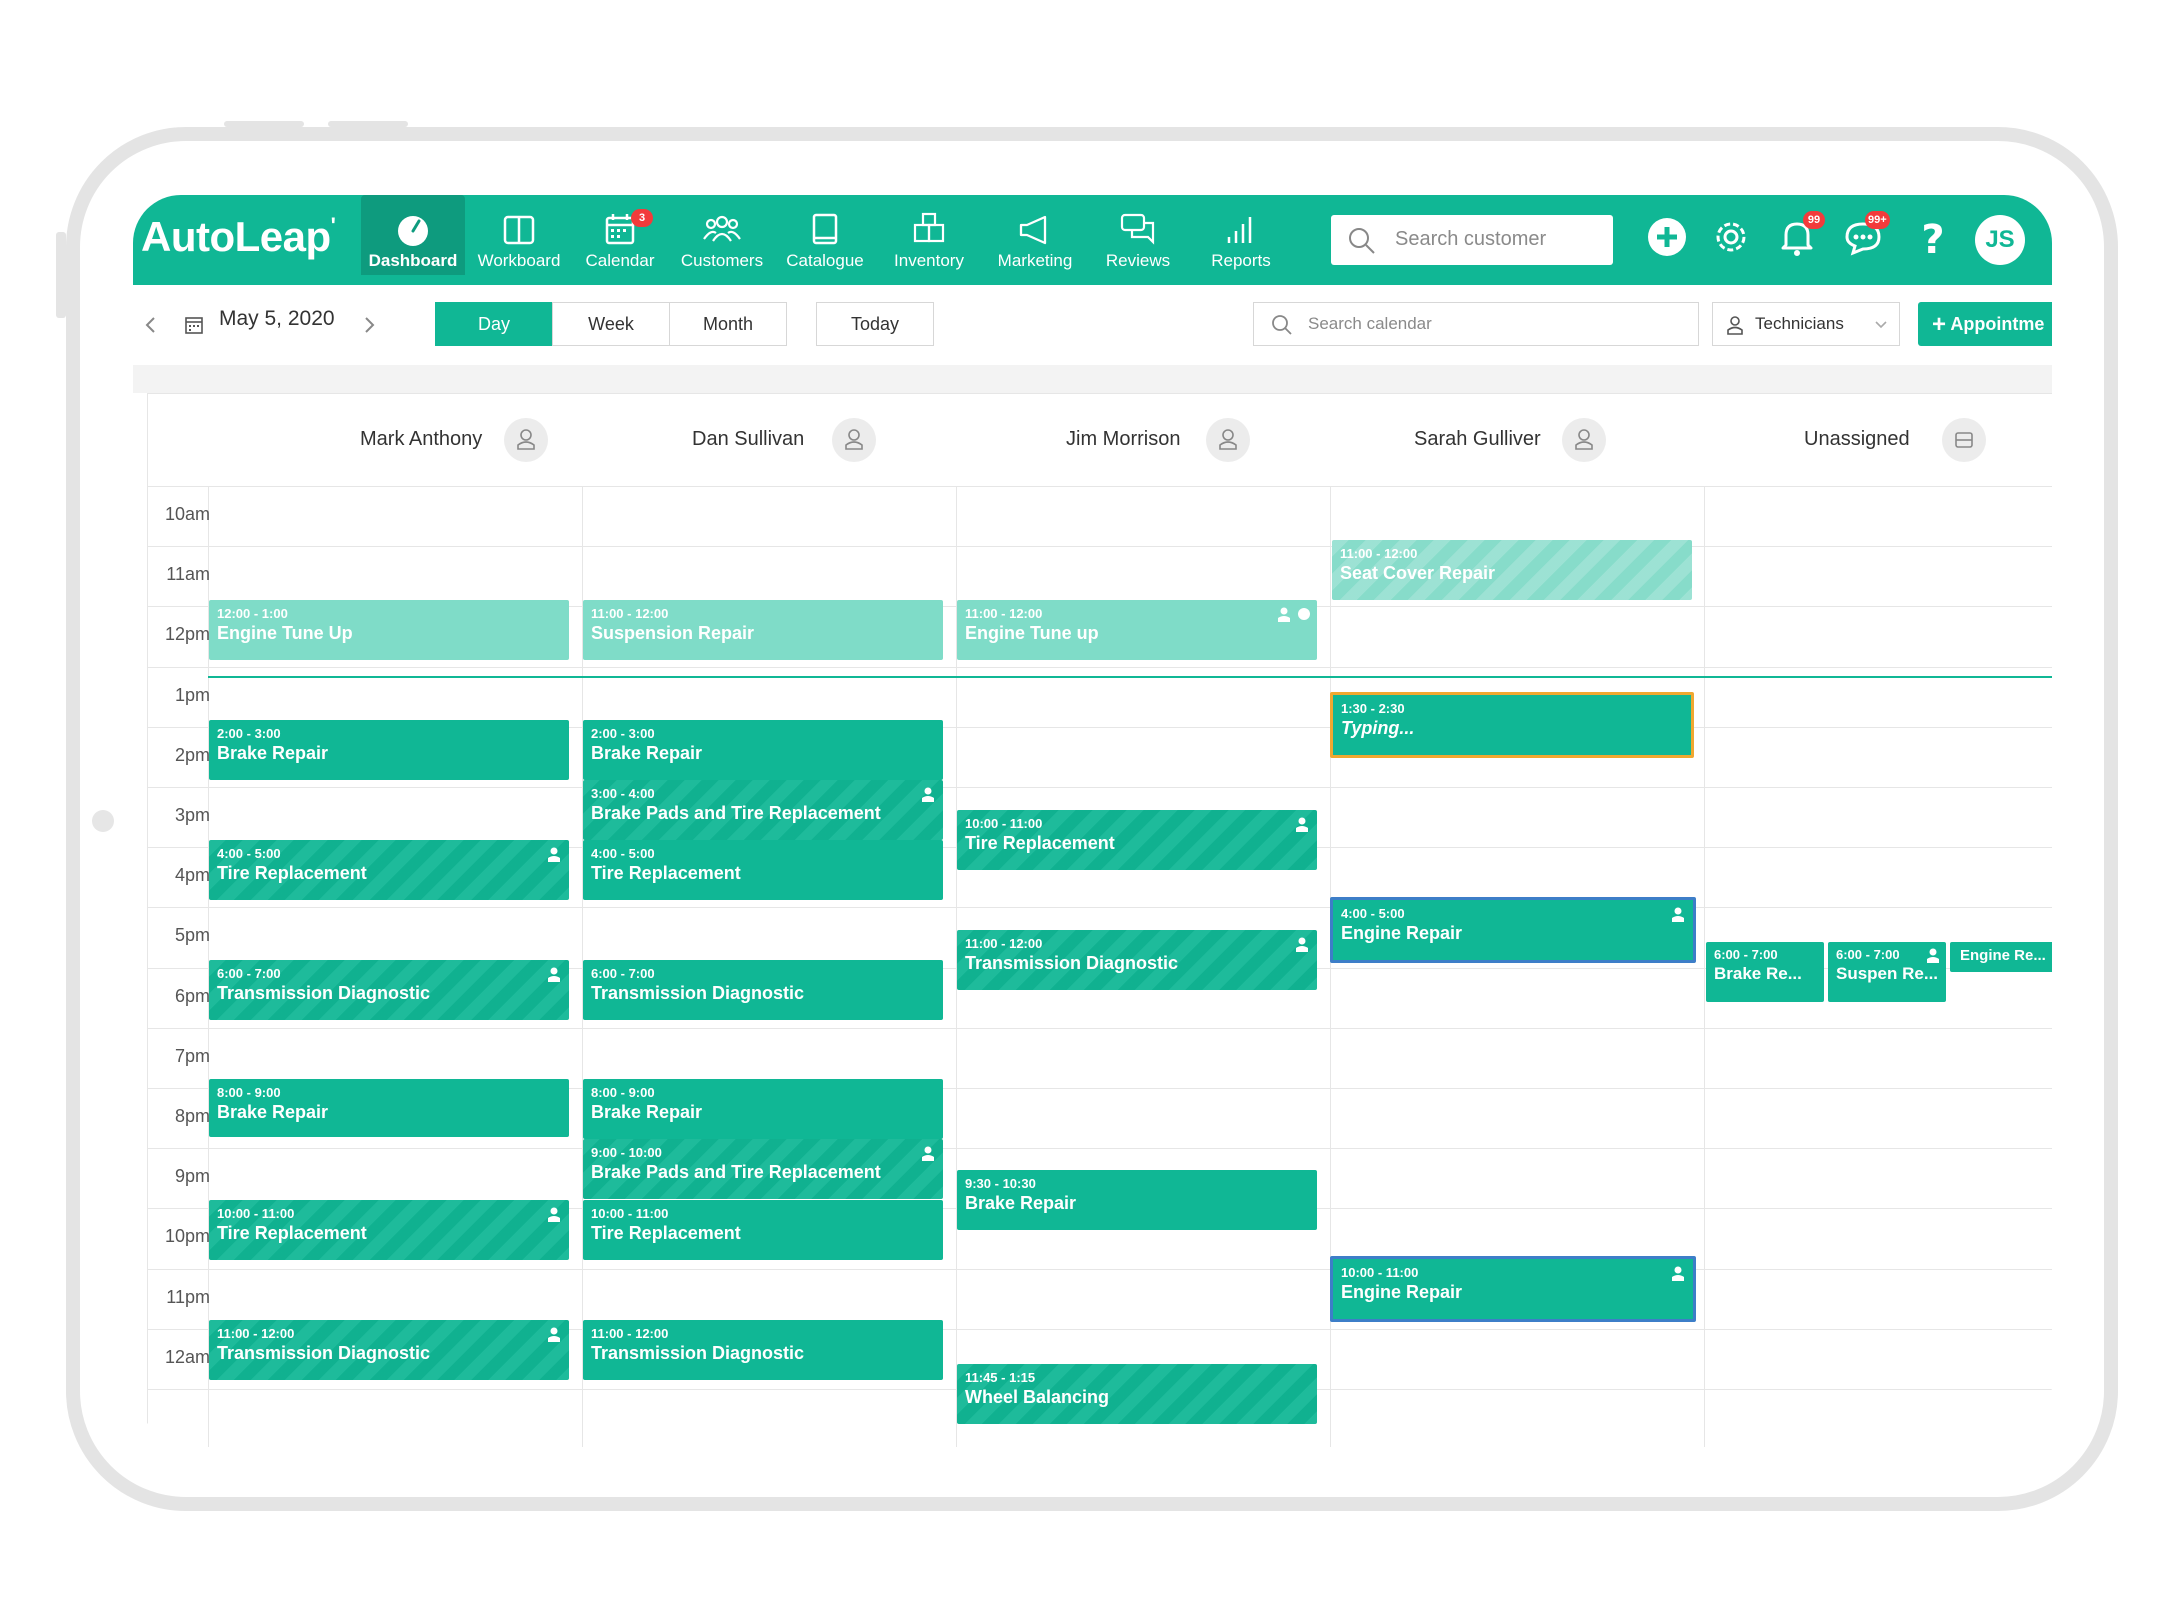 The height and width of the screenshot is (1624, 2164). Describe the element at coordinates (728, 324) in the screenshot. I see `view-month-button: Month` at that location.